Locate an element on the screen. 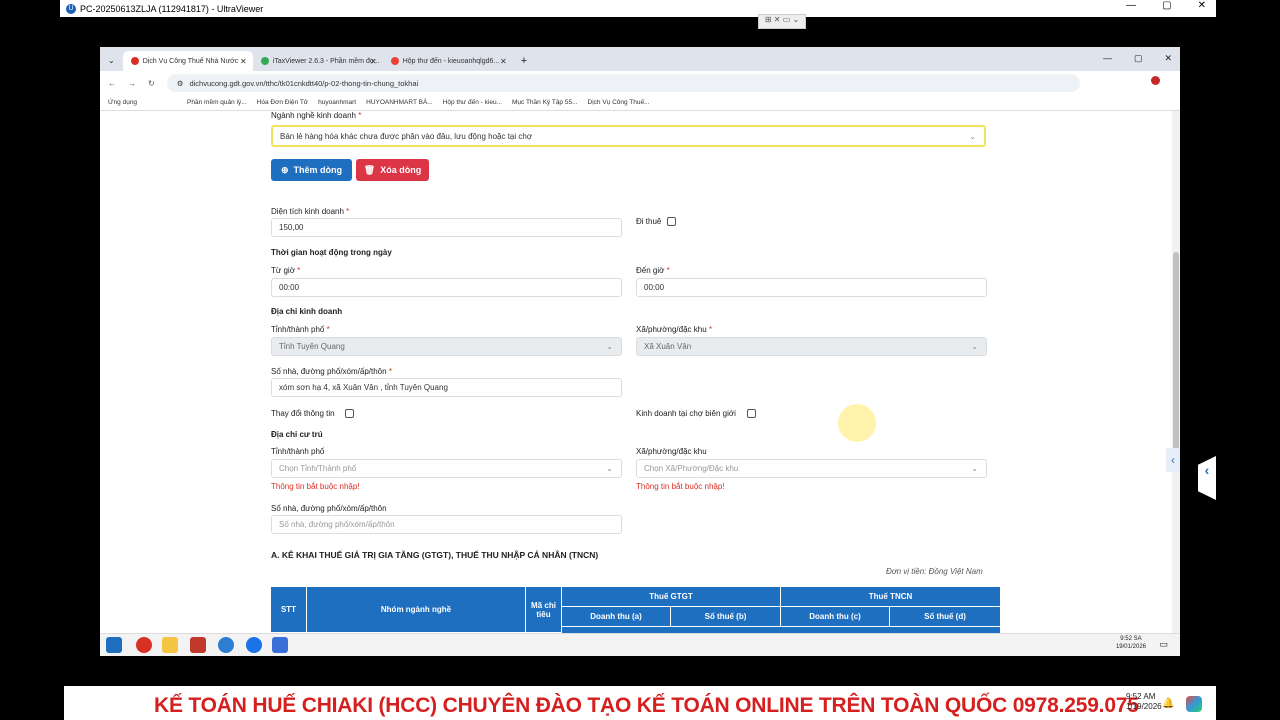 The image size is (1280, 720). th-stt: STT is located at coordinates (289, 610).